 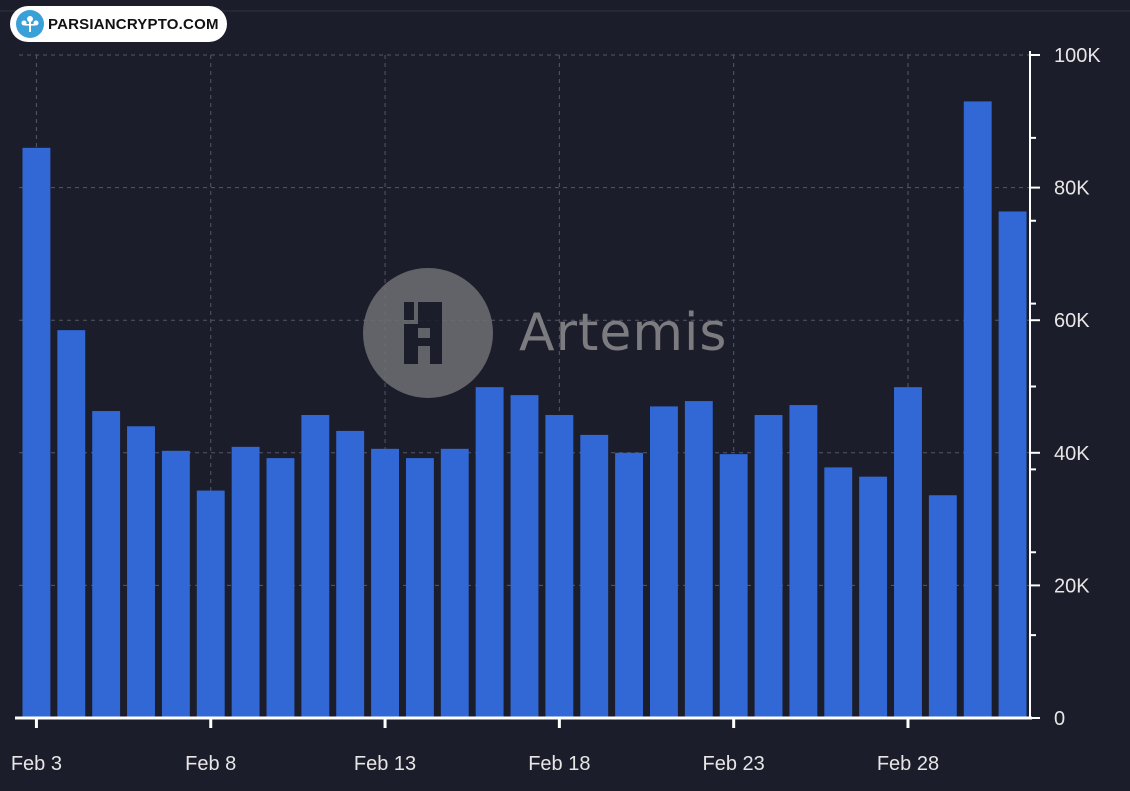 I want to click on watermark-text: Artemis, so click(x=623, y=333).